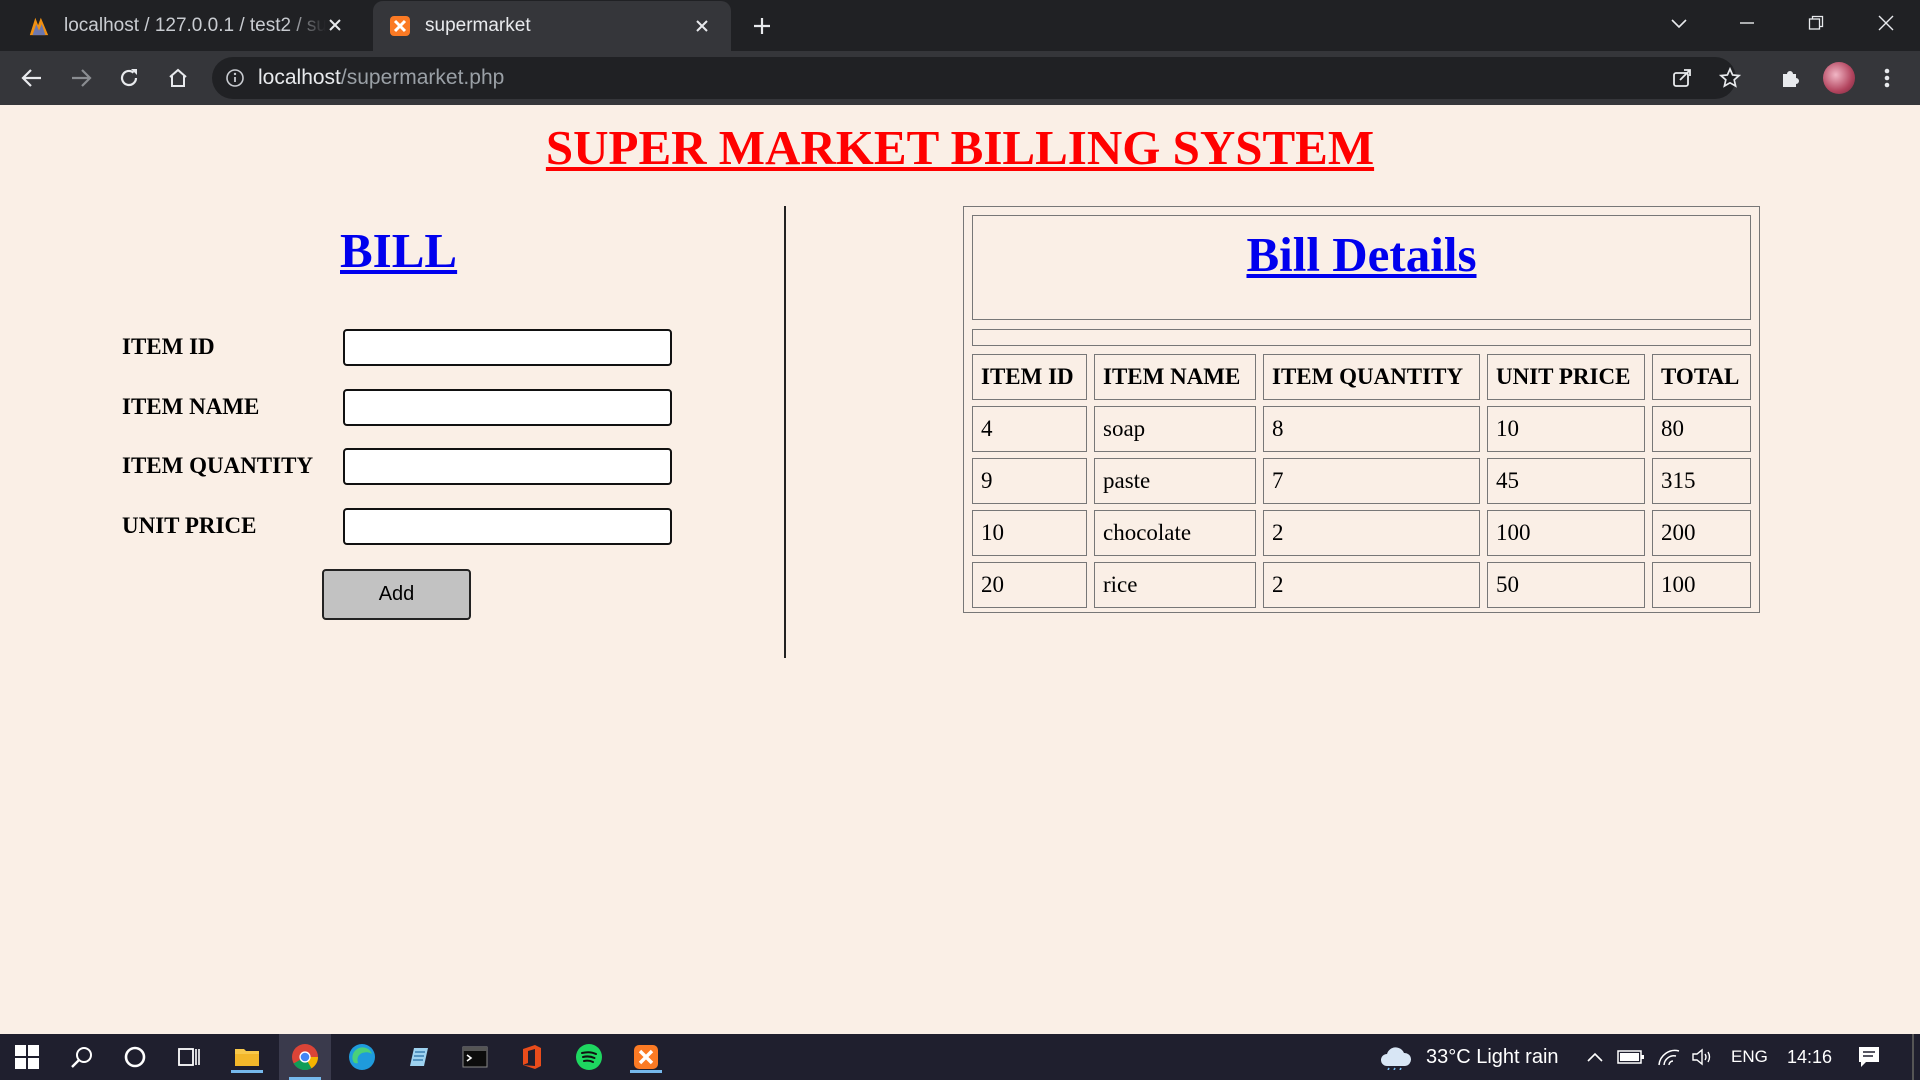 The height and width of the screenshot is (1080, 1920). What do you see at coordinates (1029, 585) in the screenshot?
I see `table-cell-item-id: 20` at bounding box center [1029, 585].